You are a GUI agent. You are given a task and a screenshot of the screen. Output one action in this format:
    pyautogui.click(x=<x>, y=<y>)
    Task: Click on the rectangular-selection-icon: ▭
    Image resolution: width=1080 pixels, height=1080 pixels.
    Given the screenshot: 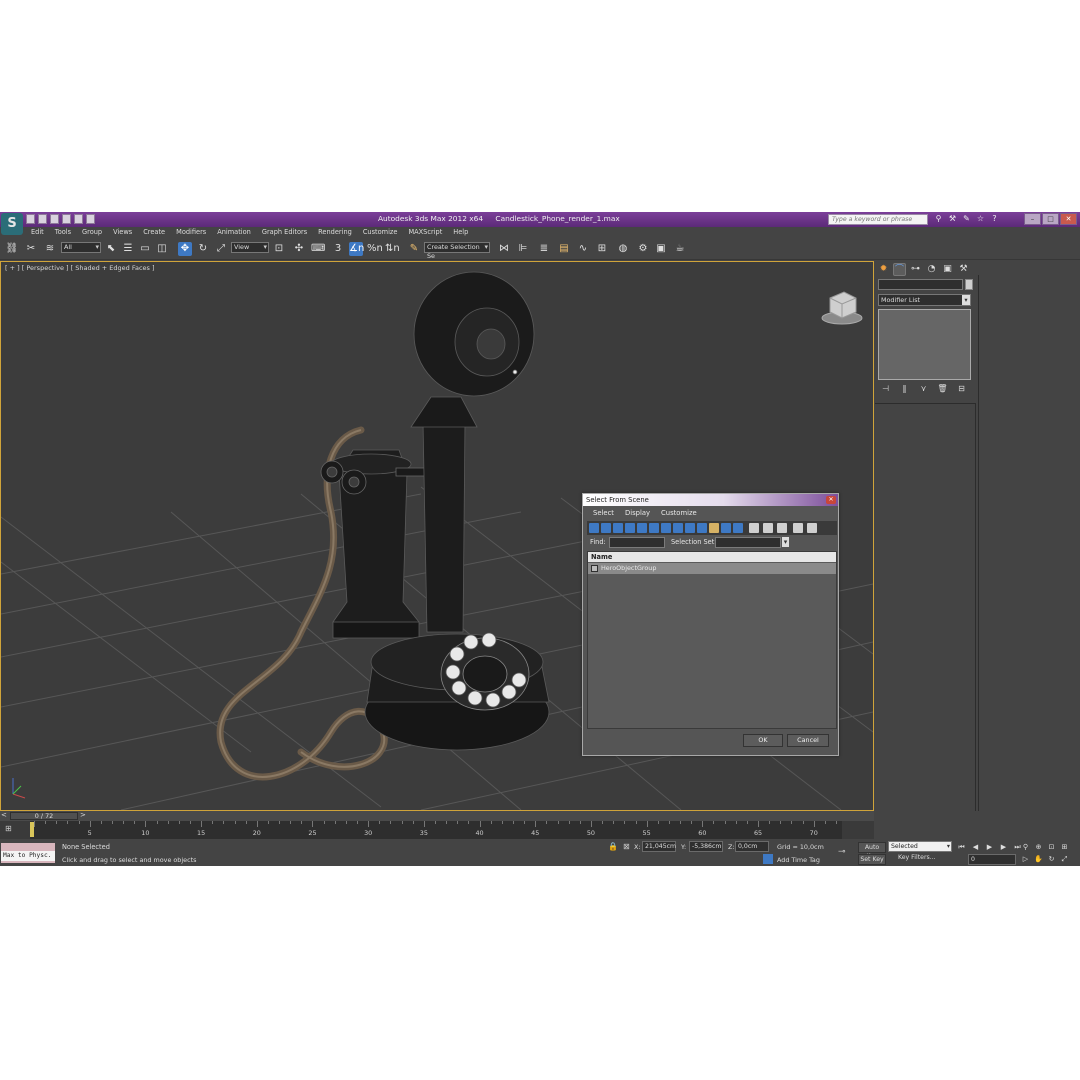 What is the action you would take?
    pyautogui.click(x=145, y=249)
    